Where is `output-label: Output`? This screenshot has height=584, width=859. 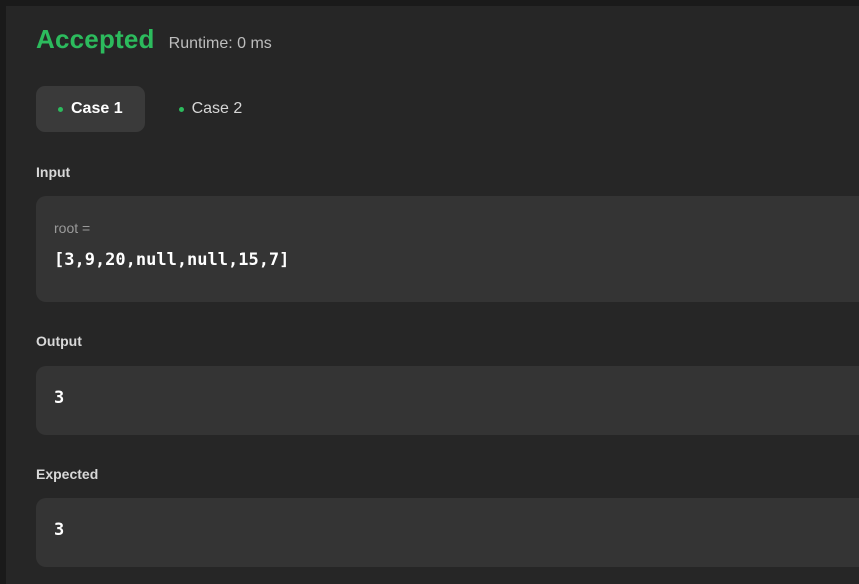
output-label: Output is located at coordinates (59, 341).